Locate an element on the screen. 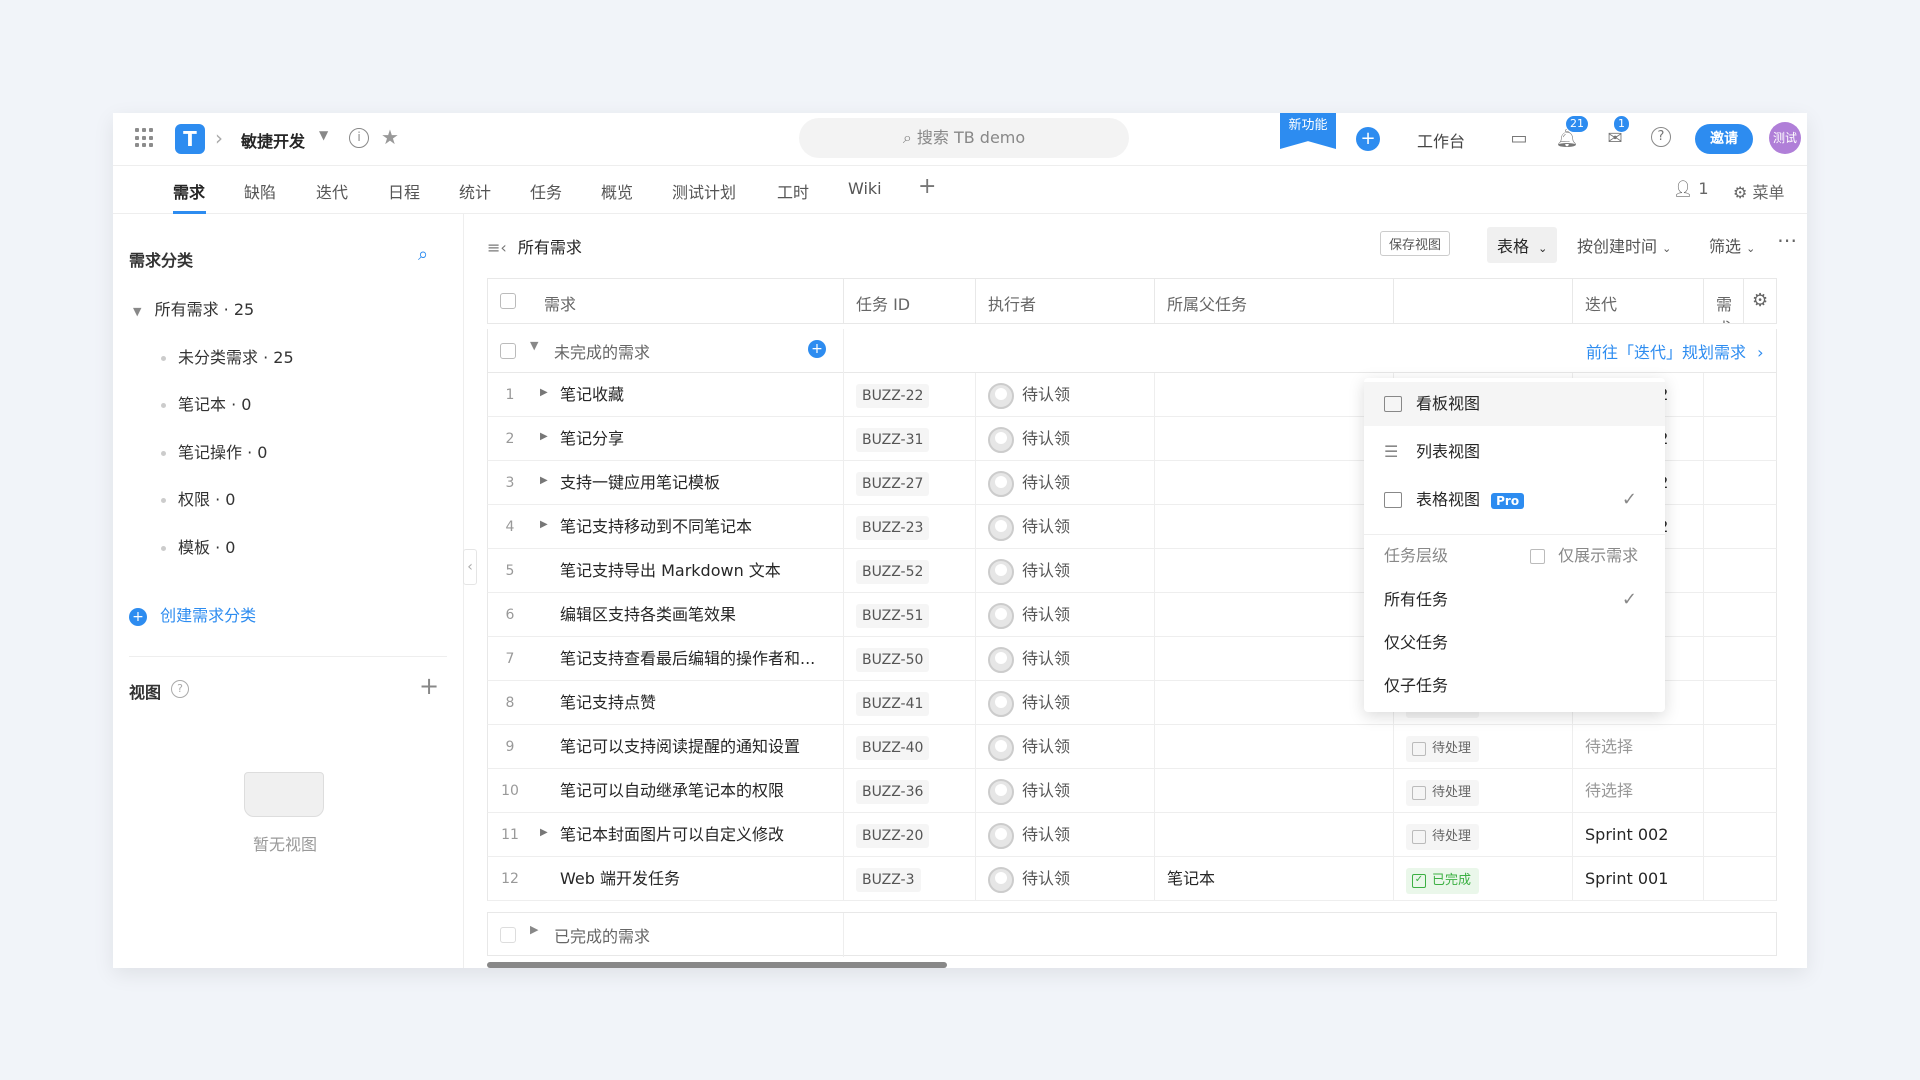 This screenshot has width=1920, height=1080. members-button: 👤︎ 1 is located at coordinates (1691, 188).